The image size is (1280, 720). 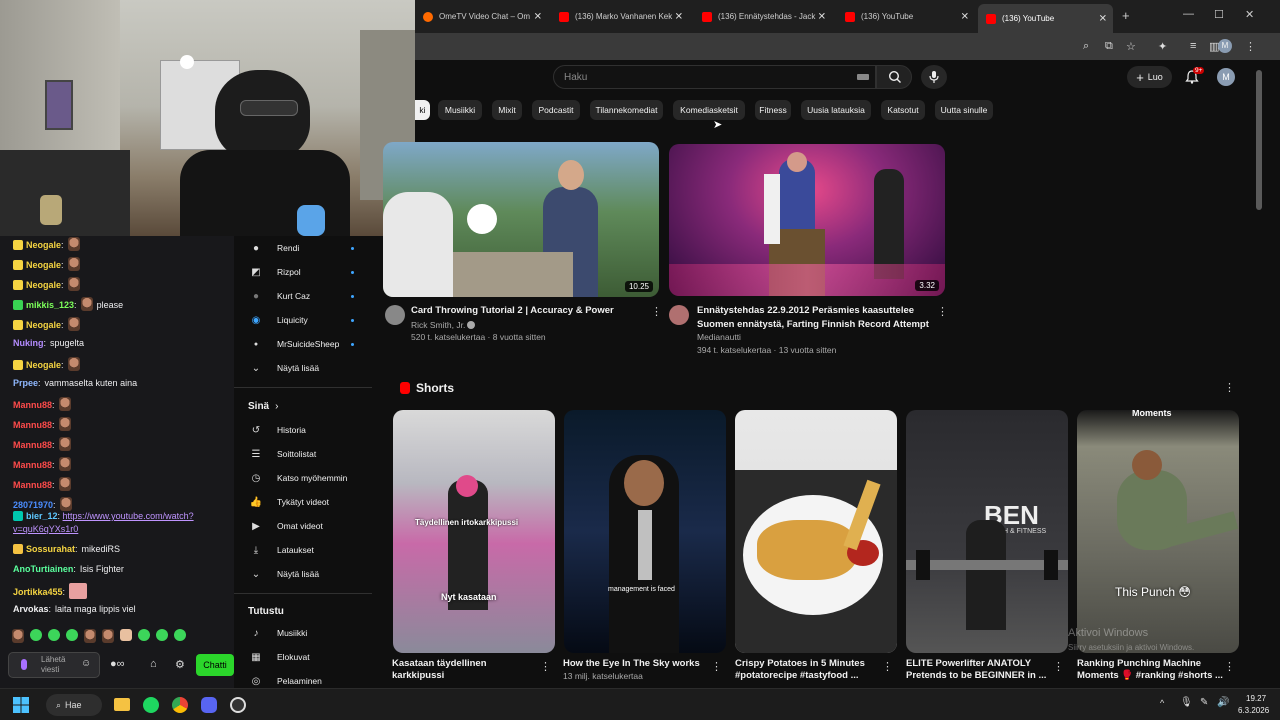 What do you see at coordinates (1256, 698) in the screenshot?
I see `taskbar-time: 19.27` at bounding box center [1256, 698].